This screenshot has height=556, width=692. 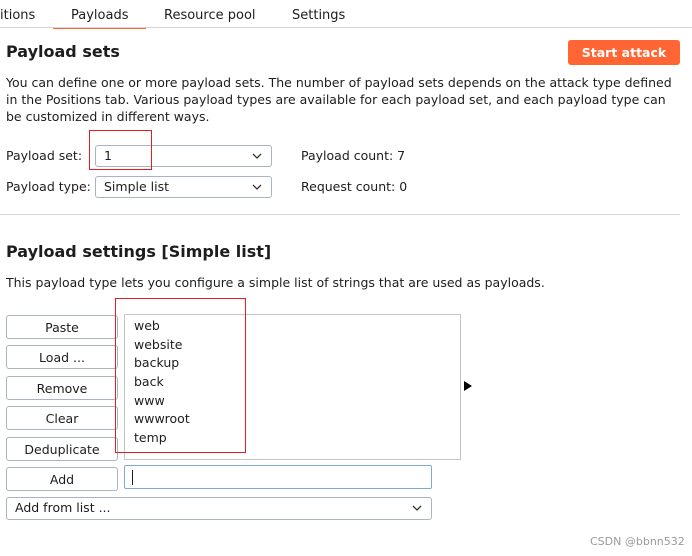 I want to click on tab-payloads: Payloads, so click(x=100, y=17).